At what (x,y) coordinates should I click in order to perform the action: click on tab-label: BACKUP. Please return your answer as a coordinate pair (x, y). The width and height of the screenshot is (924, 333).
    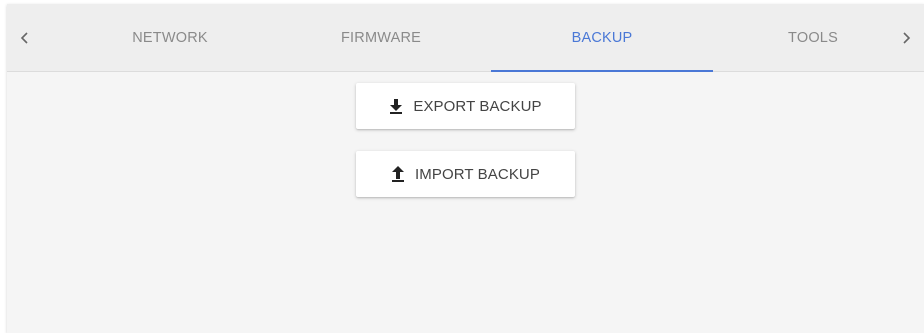
    Looking at the image, I should click on (602, 38).